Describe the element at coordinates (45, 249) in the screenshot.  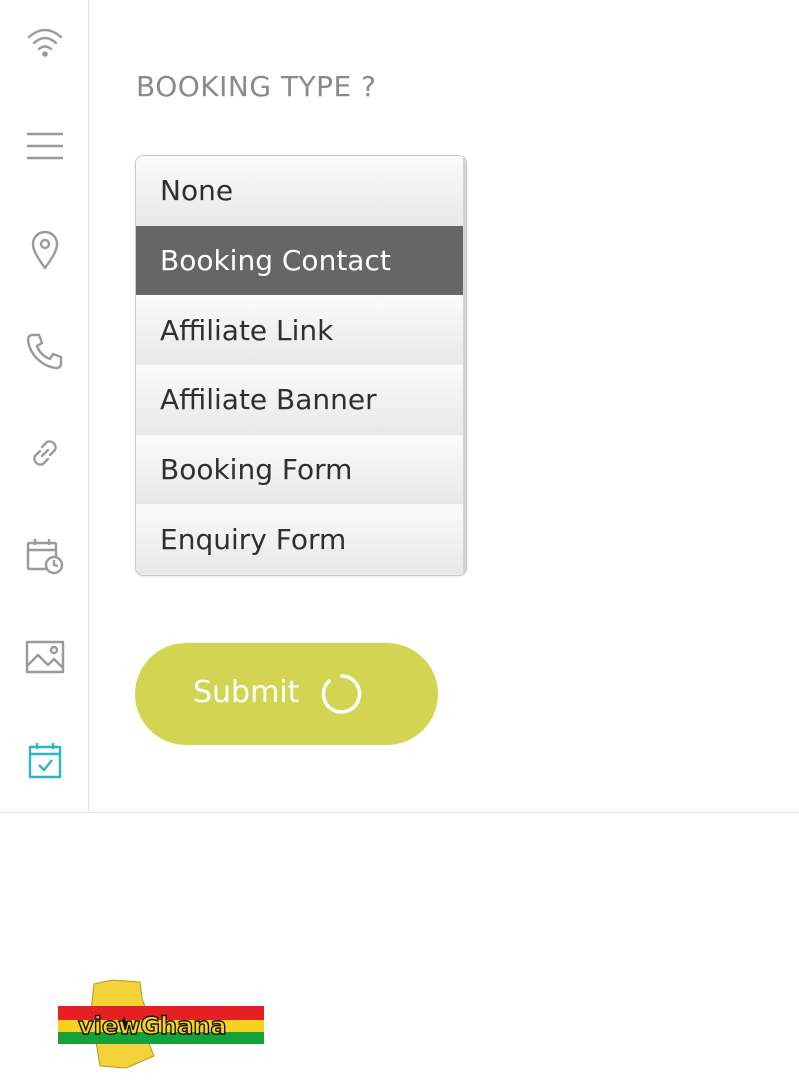
I see `location-pin-icon` at that location.